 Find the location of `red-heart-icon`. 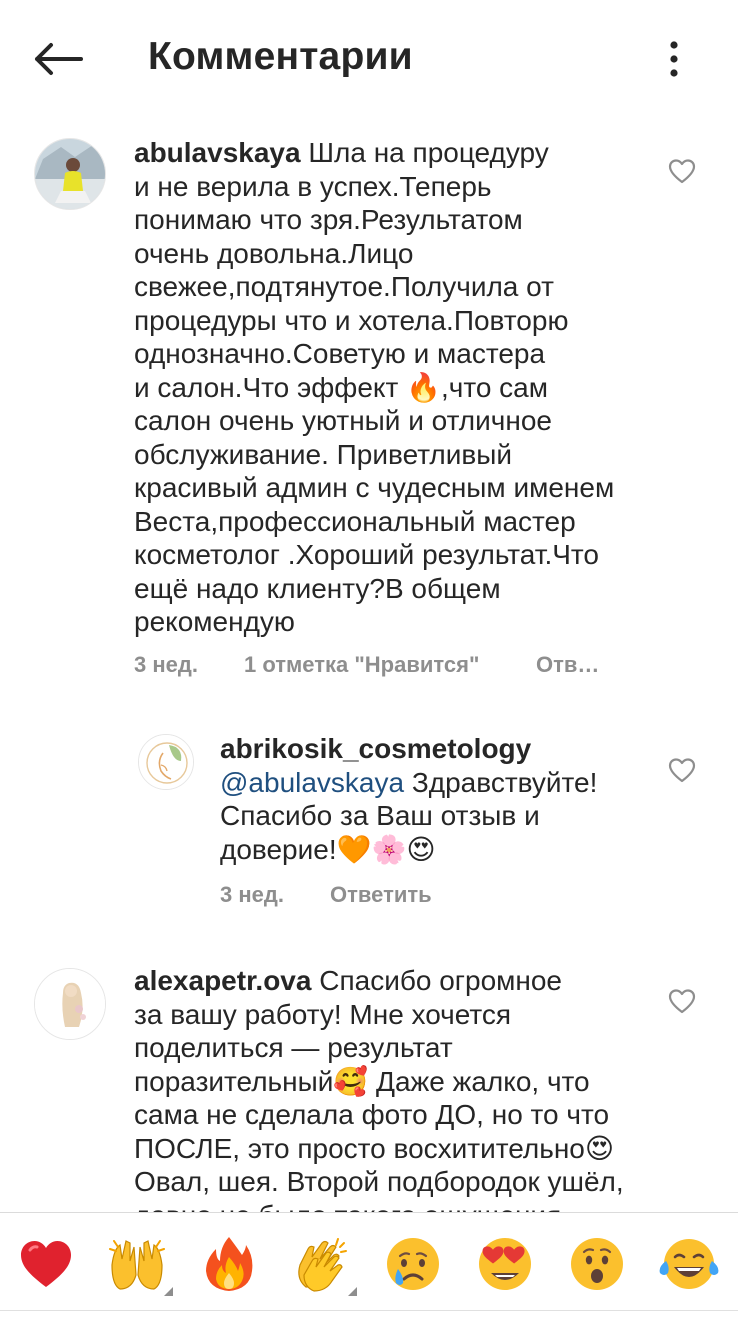

red-heart-icon is located at coordinates (46, 1264).